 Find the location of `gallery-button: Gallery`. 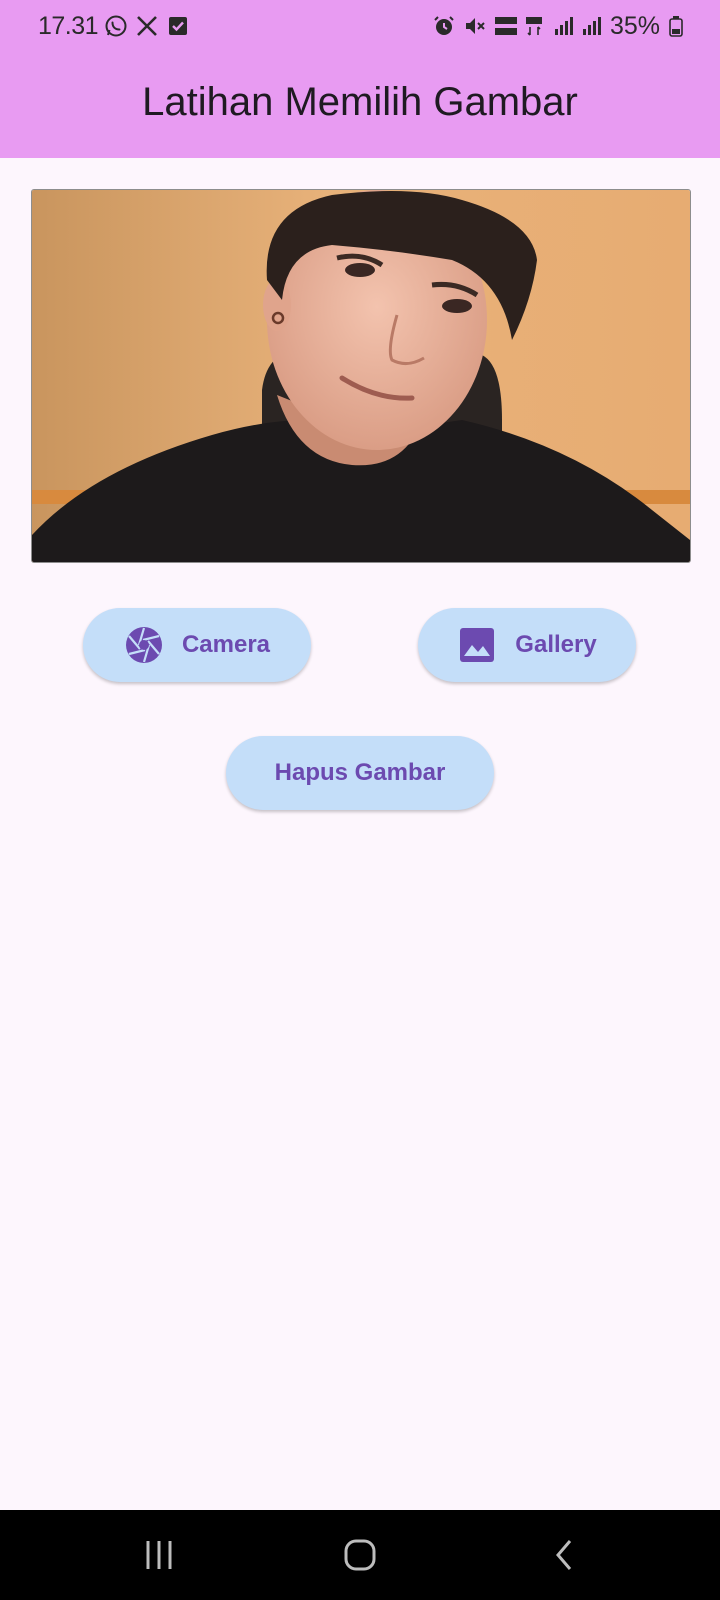

gallery-button: Gallery is located at coordinates (527, 645).